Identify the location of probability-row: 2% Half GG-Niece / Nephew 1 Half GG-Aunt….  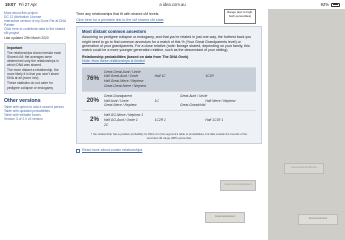
(169, 119).